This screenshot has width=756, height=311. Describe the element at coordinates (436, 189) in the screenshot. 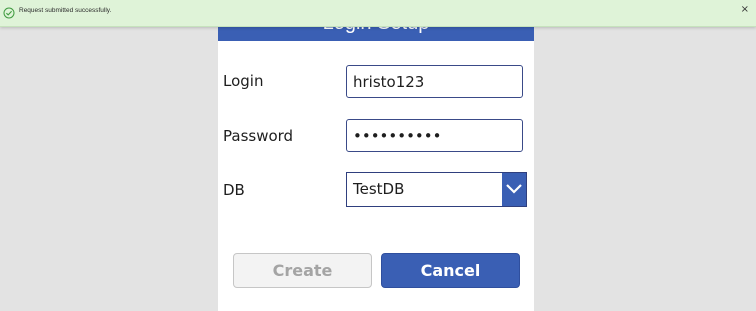

I see `db-select: TestDB` at that location.